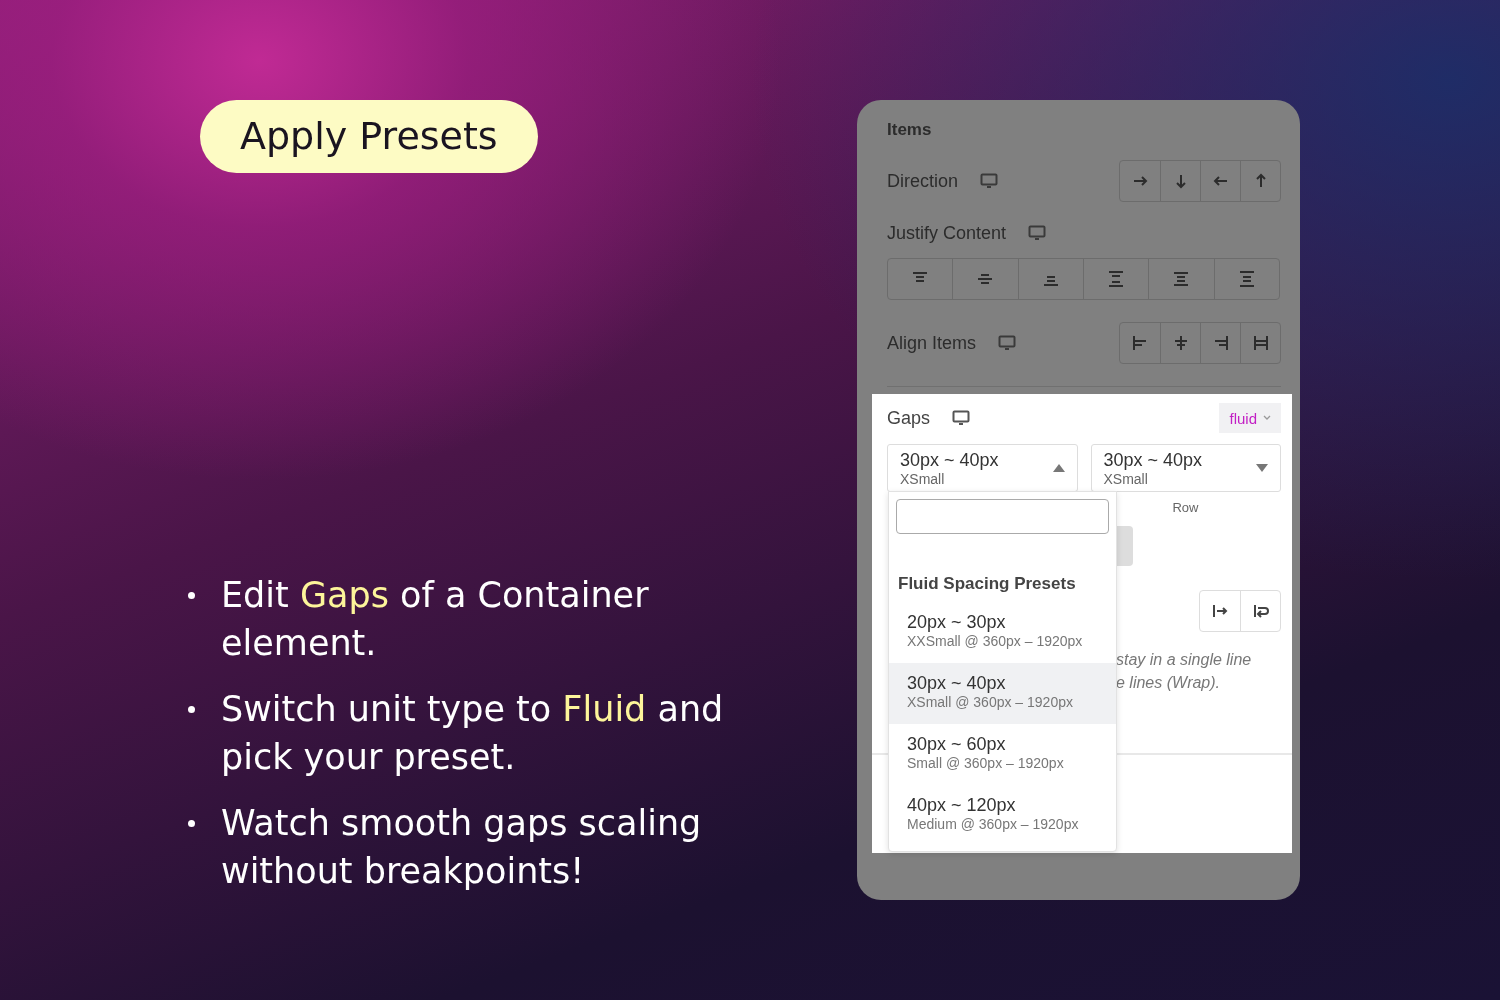 This screenshot has height=1000, width=1500. I want to click on justify-between-icon, so click(1116, 279).